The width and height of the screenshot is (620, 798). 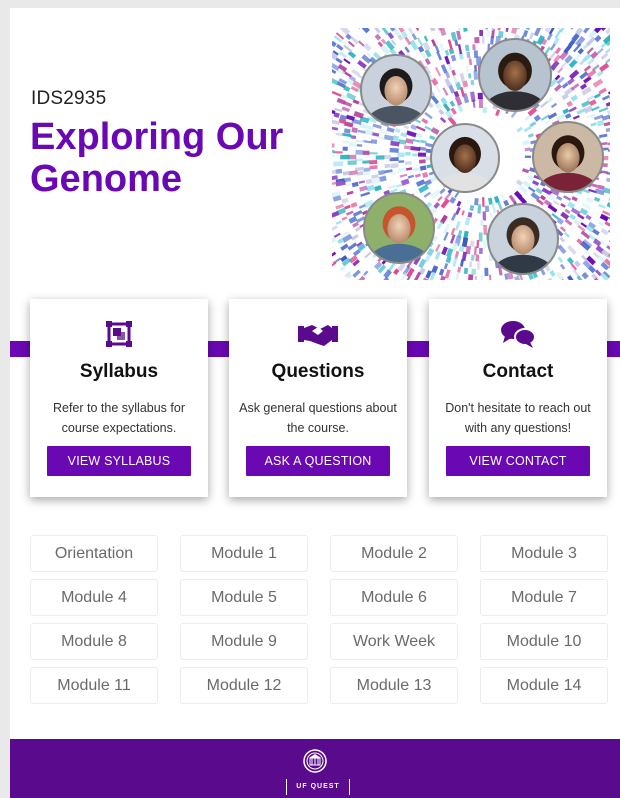 I want to click on view-contact-button: VIEW CONTACT, so click(x=518, y=461).